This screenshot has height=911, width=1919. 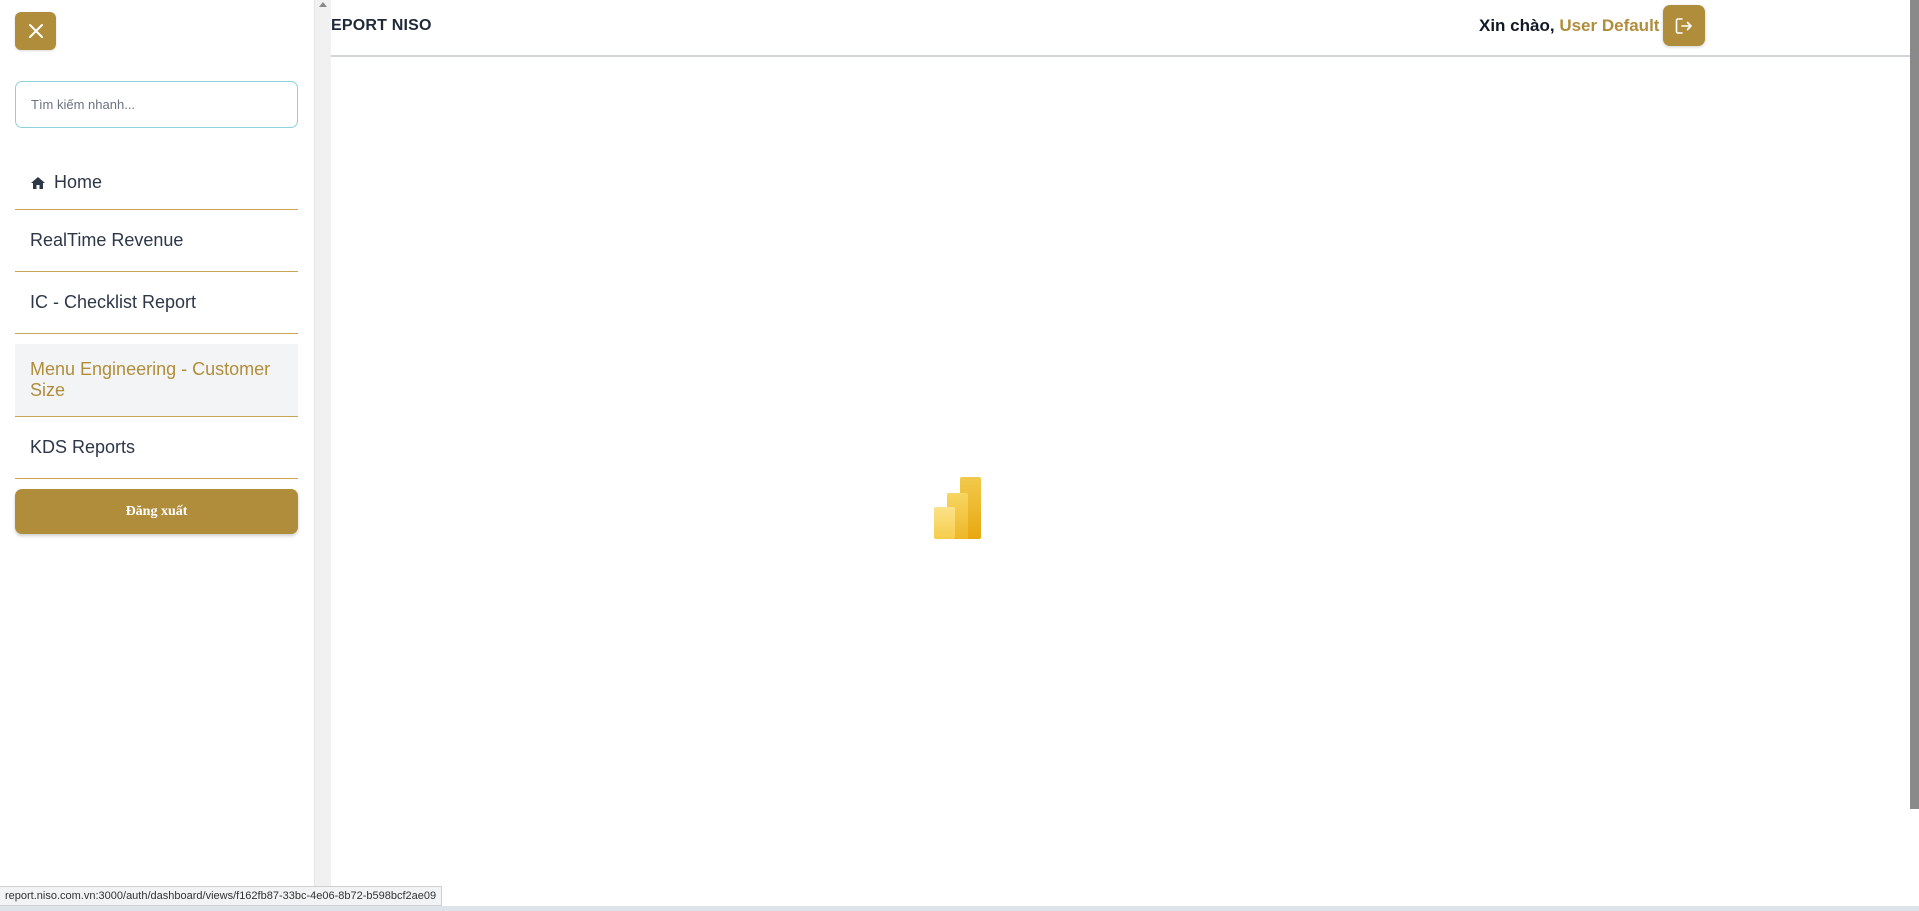 What do you see at coordinates (156, 104) in the screenshot?
I see `search-input` at bounding box center [156, 104].